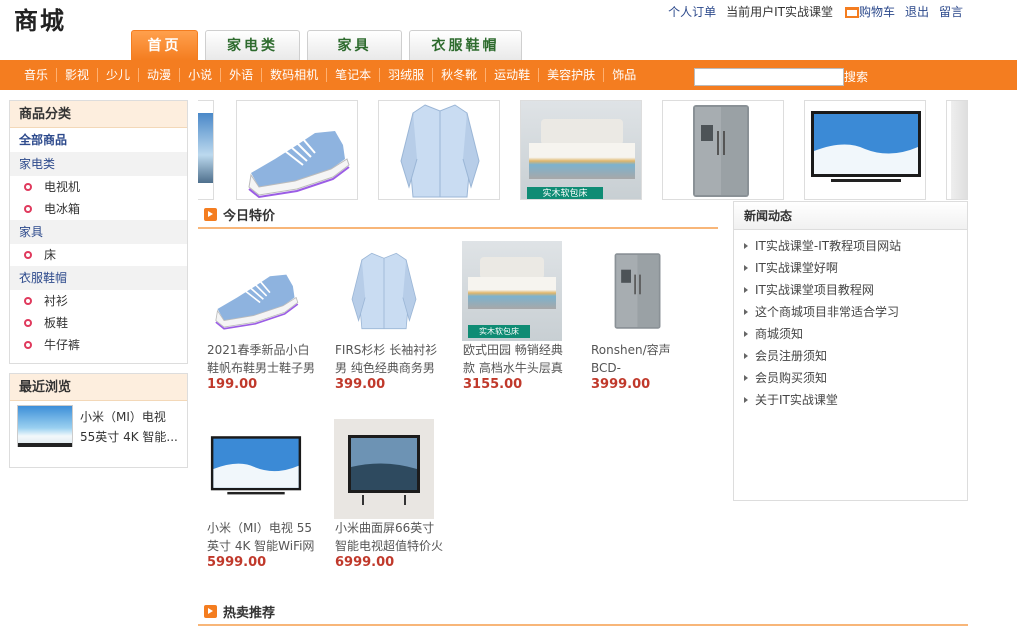 Image resolution: width=1017 pixels, height=642 pixels. What do you see at coordinates (565, 193) in the screenshot?
I see `bed-tag-label: 实木软包床` at bounding box center [565, 193].